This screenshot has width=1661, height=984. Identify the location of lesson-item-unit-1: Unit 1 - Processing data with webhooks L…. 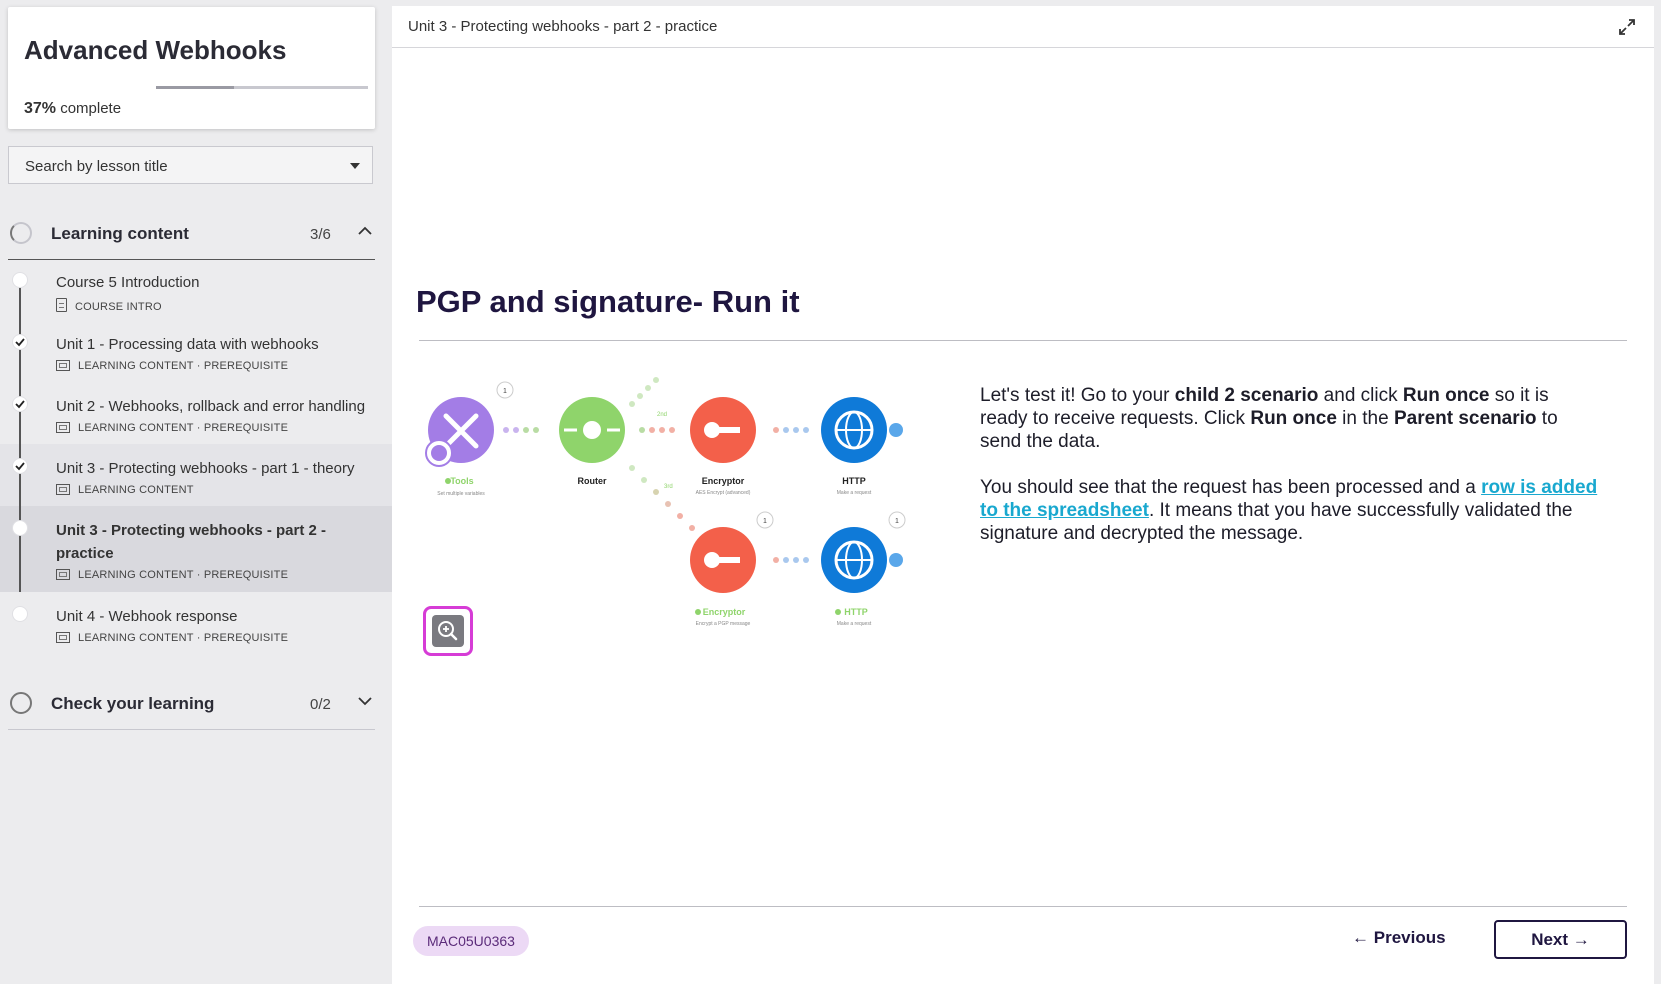
(196, 351).